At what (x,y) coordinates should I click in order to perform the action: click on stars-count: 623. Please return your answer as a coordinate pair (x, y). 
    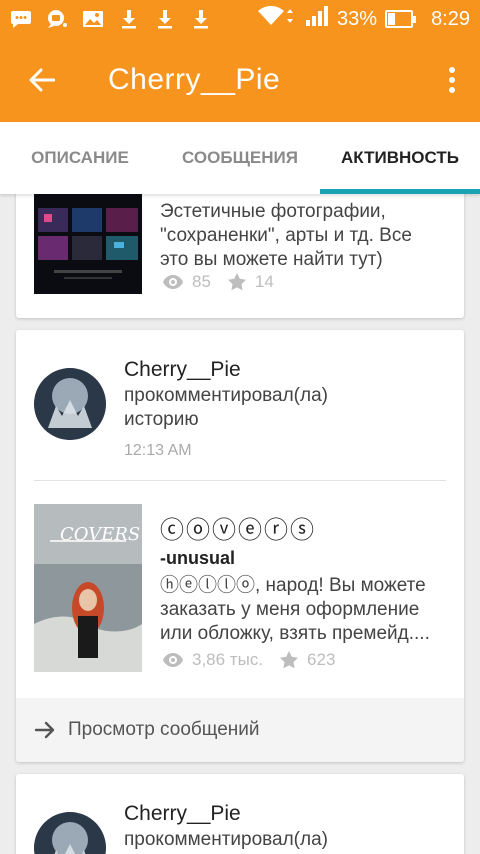
    Looking at the image, I should click on (321, 659).